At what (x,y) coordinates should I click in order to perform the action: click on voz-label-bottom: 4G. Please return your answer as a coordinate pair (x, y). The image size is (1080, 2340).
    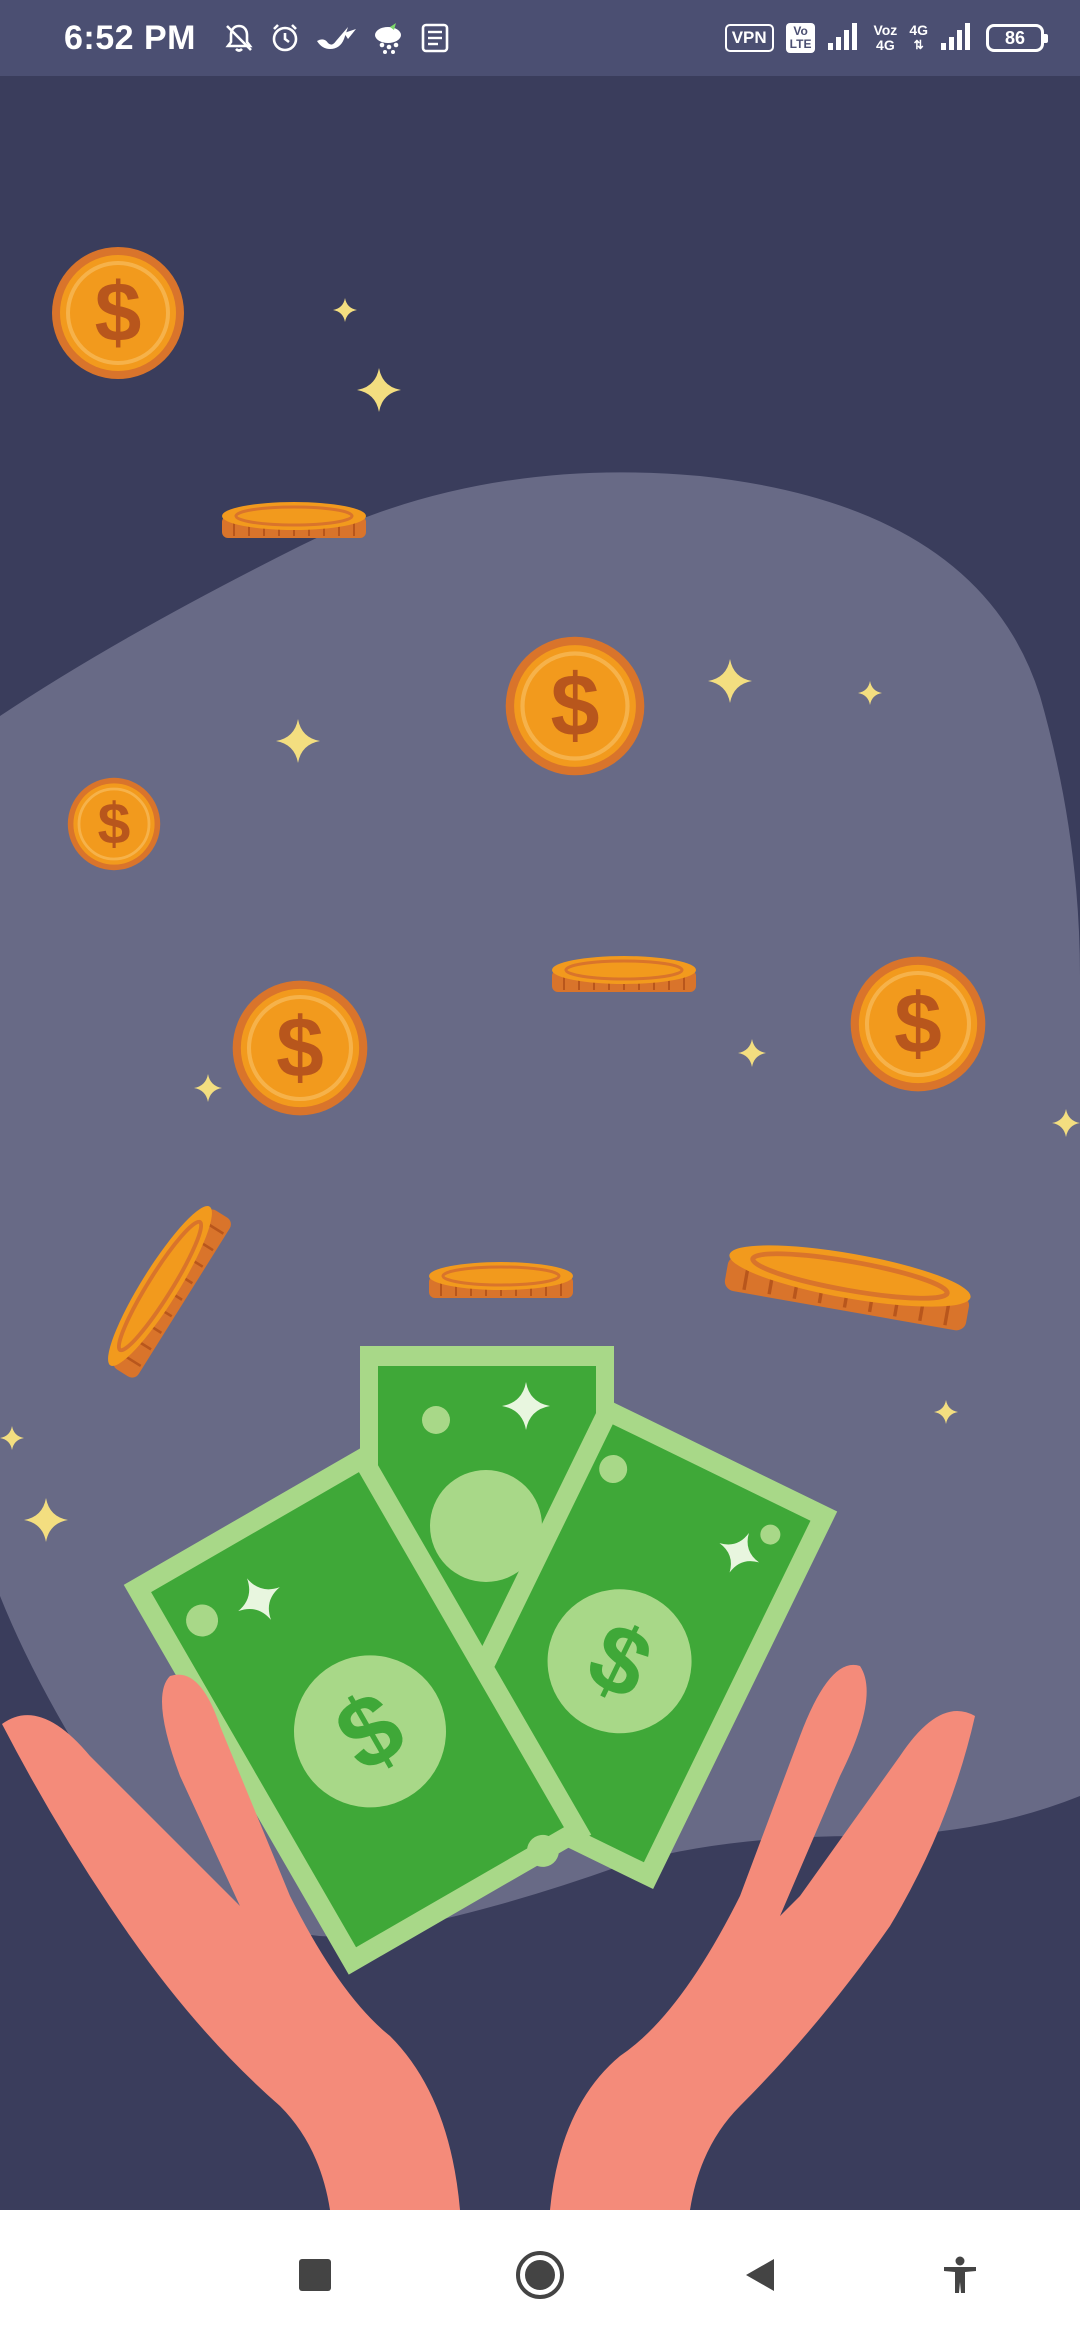
    Looking at the image, I should click on (885, 45).